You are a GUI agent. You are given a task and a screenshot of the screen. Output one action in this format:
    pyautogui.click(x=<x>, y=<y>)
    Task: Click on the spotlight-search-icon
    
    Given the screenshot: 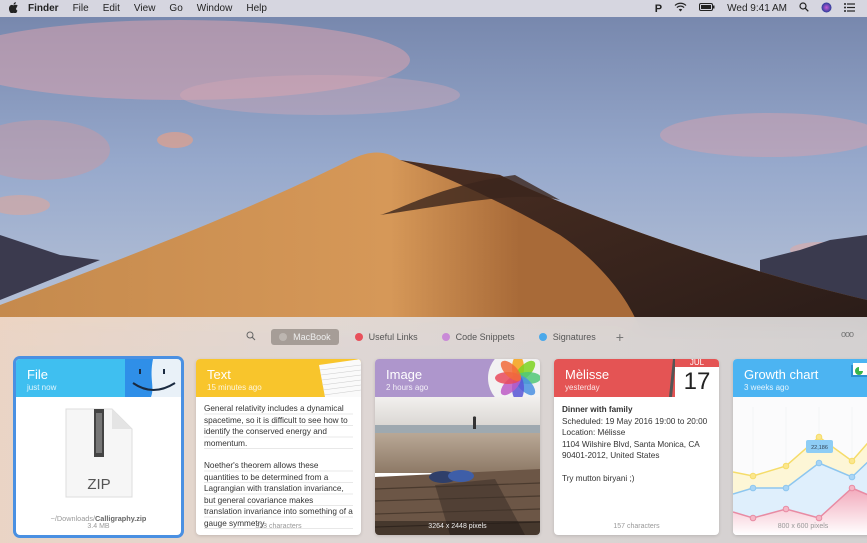 What is the action you would take?
    pyautogui.click(x=804, y=8)
    